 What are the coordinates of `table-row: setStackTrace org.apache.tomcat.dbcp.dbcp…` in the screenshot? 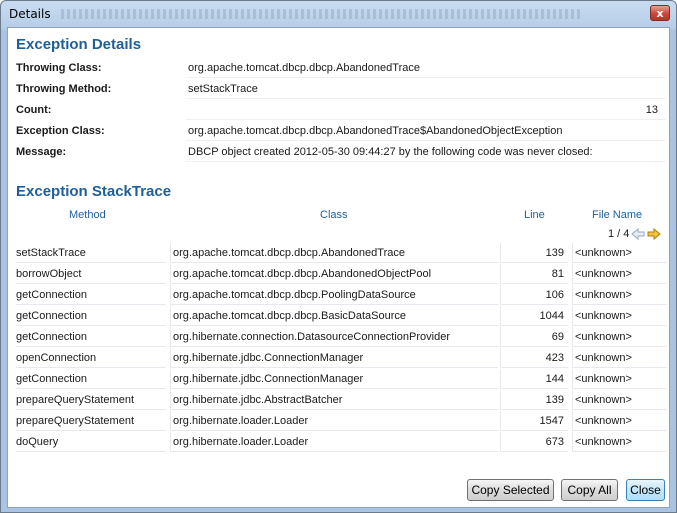 It's located at (338, 253).